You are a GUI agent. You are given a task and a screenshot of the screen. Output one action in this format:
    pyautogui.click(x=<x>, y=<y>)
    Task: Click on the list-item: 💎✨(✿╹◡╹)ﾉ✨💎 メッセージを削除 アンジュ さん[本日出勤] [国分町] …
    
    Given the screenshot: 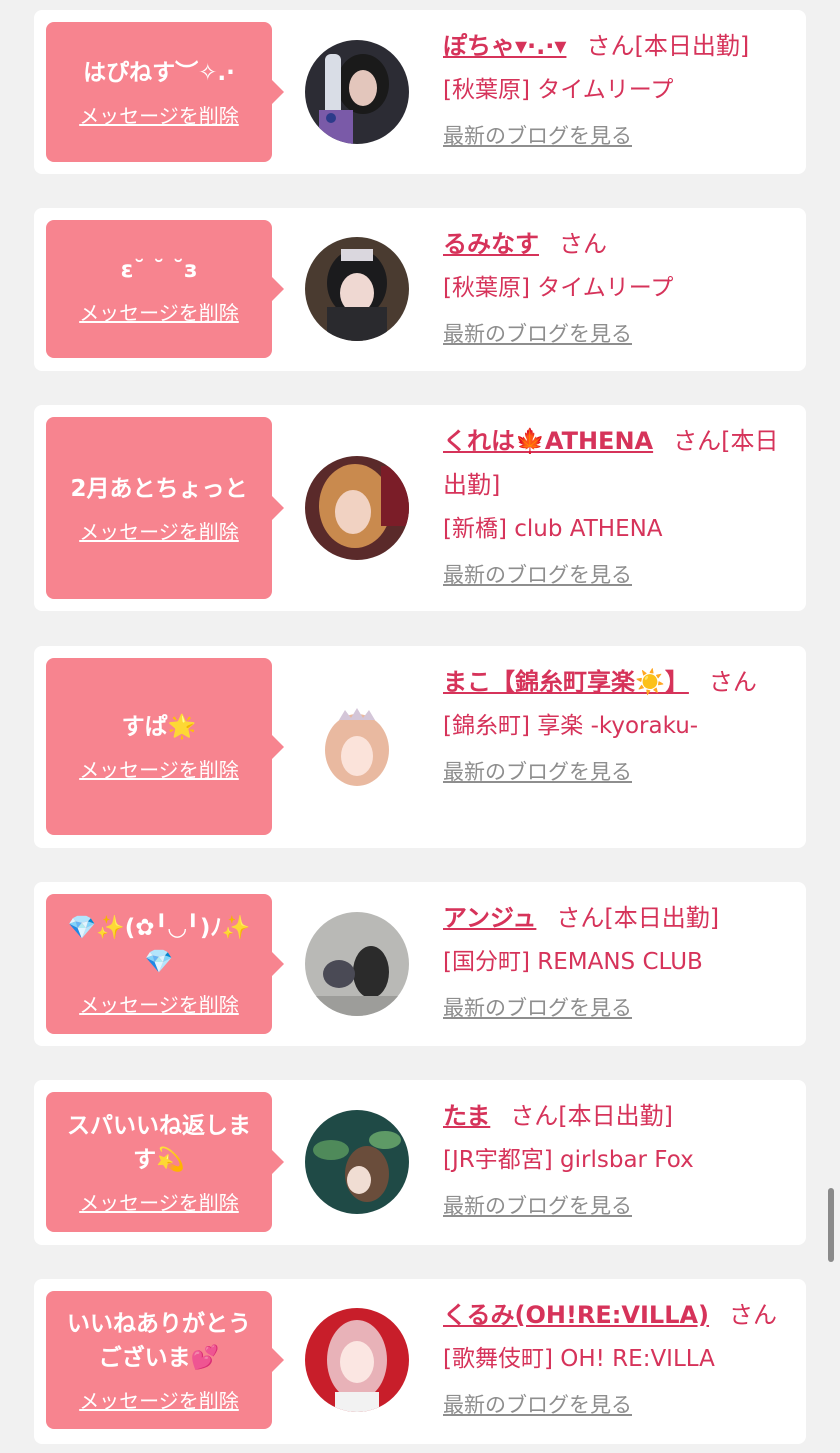 What is the action you would take?
    pyautogui.click(x=420, y=964)
    